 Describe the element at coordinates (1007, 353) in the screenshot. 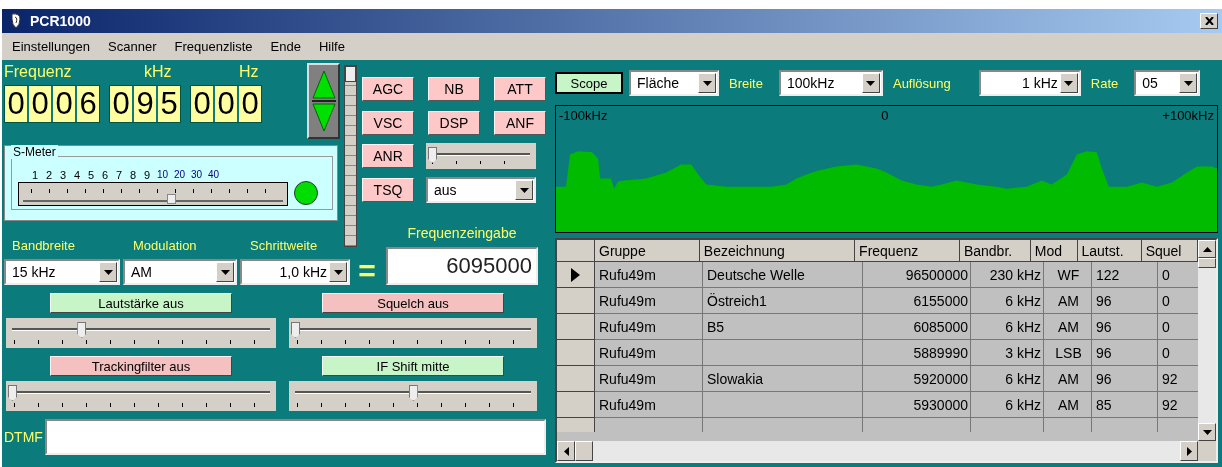

I see `table-cell: 3 kHz` at that location.